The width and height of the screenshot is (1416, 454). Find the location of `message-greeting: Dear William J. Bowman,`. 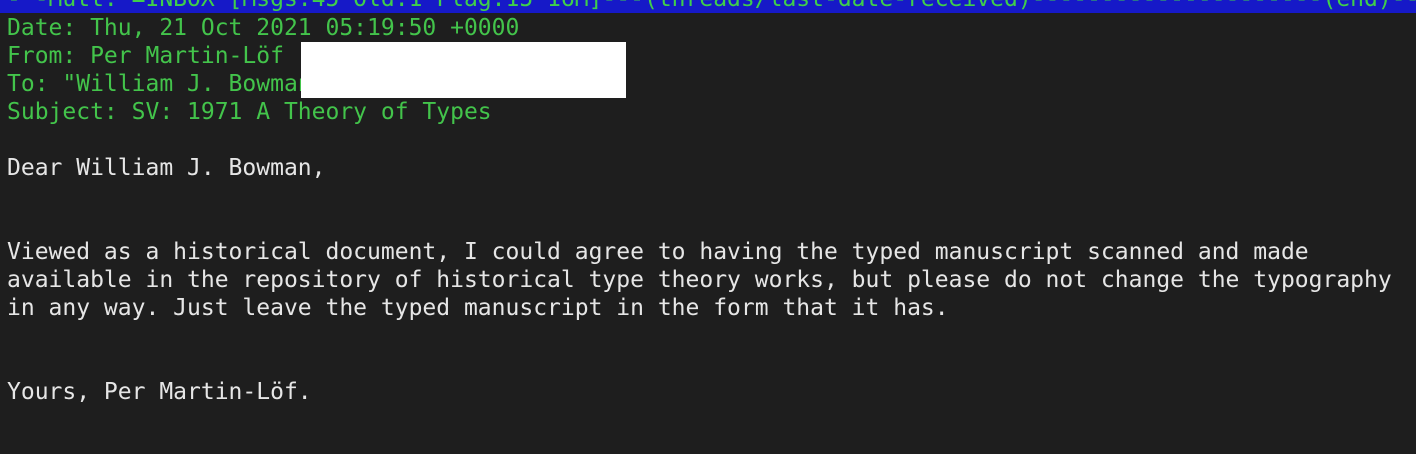

message-greeting: Dear William J. Bowman, is located at coordinates (166, 168).